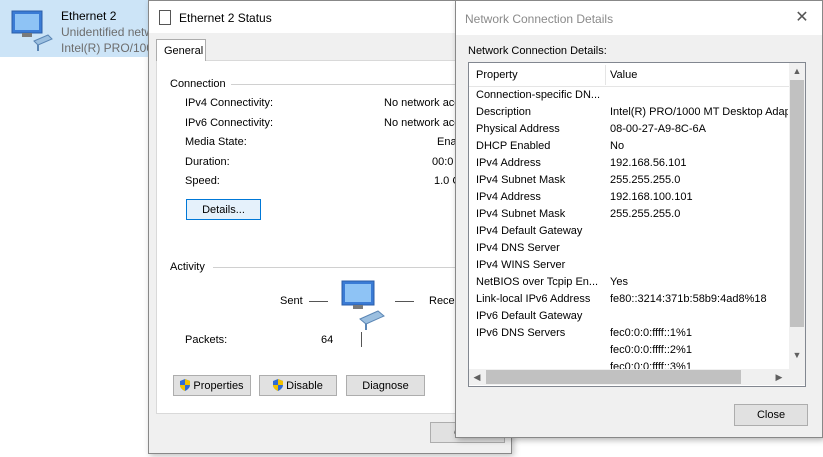  I want to click on disable-button: Disable, so click(298, 385).